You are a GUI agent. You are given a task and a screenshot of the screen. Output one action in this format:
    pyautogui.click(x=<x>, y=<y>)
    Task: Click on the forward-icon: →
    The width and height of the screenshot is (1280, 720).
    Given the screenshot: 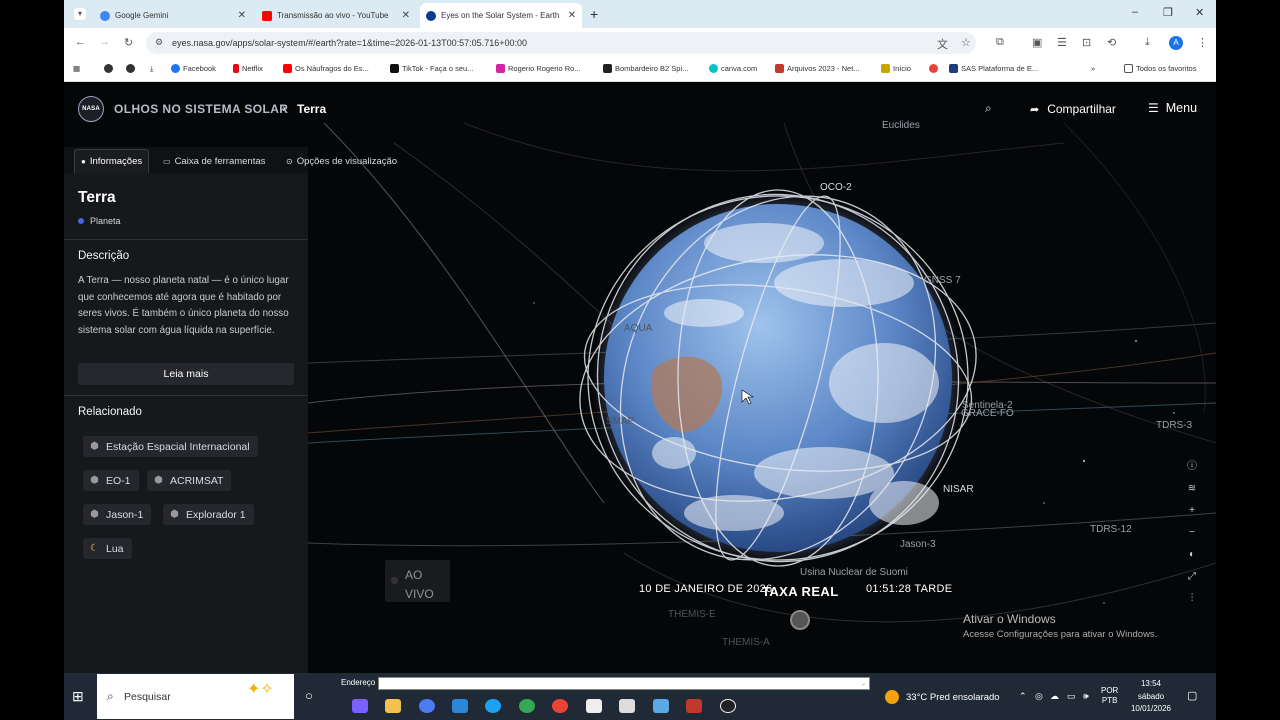 What is the action you would take?
    pyautogui.click(x=104, y=42)
    